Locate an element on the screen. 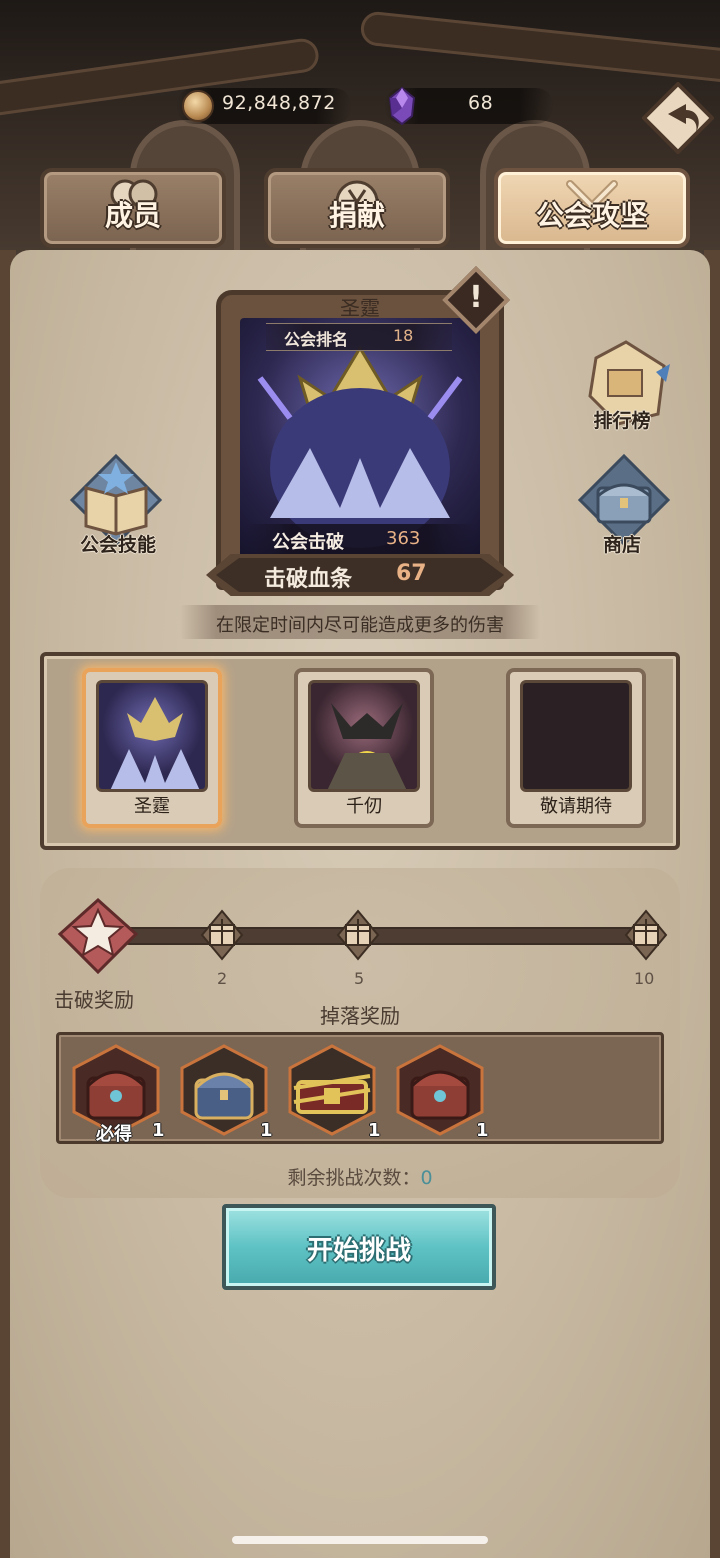 The width and height of the screenshot is (720, 1558). gold-amount: 92,848,872 is located at coordinates (279, 103).